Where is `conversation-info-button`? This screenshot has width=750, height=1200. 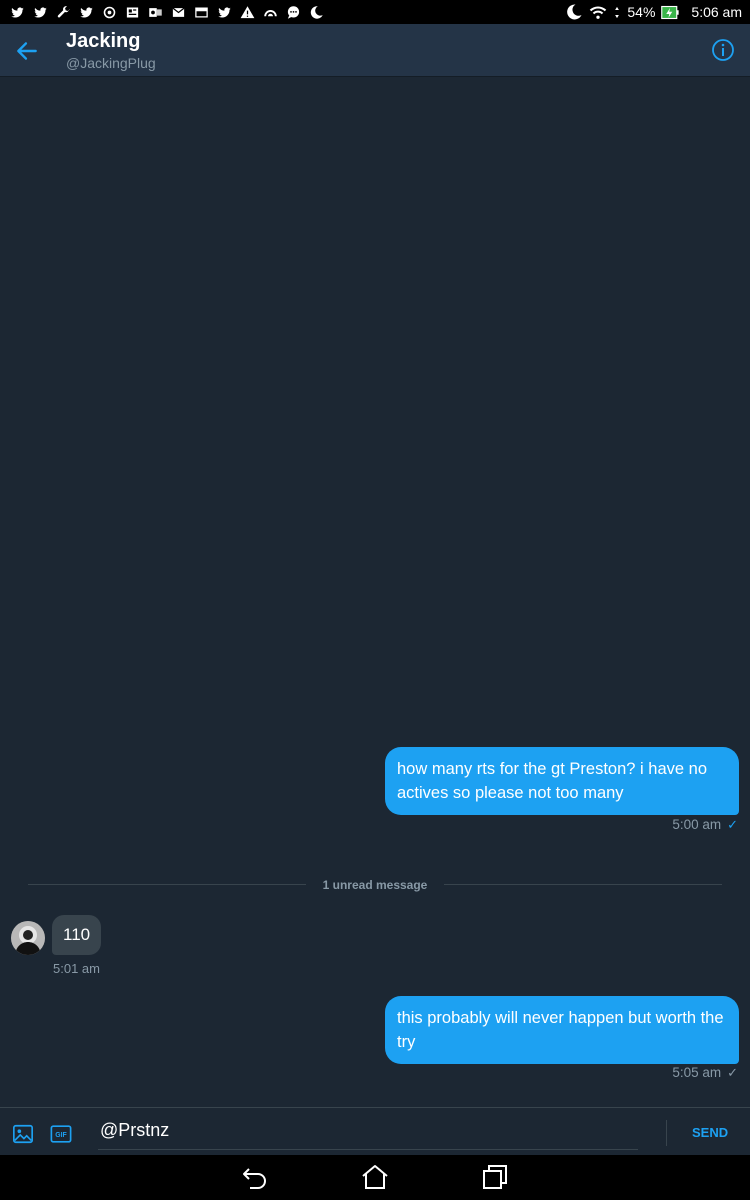
conversation-info-button is located at coordinates (723, 50).